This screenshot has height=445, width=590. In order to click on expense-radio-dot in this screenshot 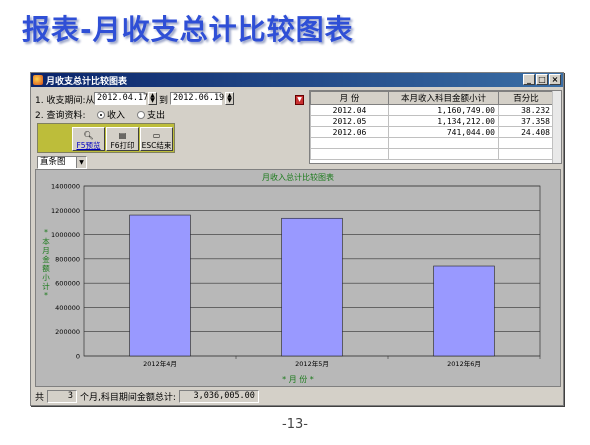, I will do `click(141, 115)`.